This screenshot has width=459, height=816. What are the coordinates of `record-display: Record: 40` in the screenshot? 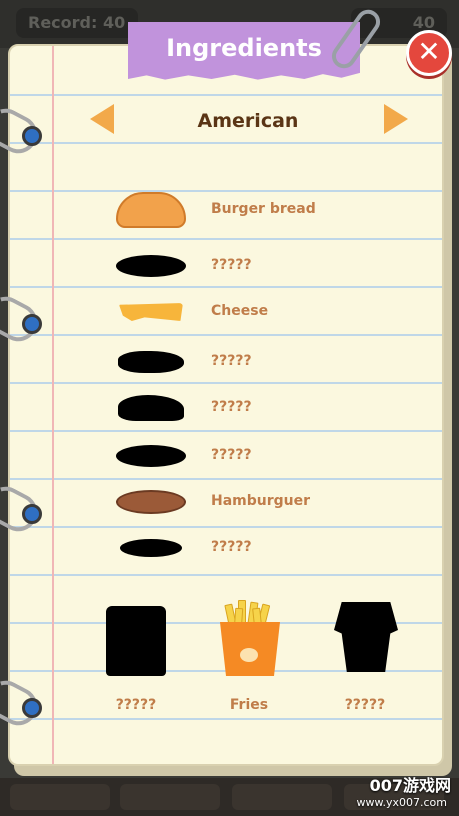 It's located at (77, 23).